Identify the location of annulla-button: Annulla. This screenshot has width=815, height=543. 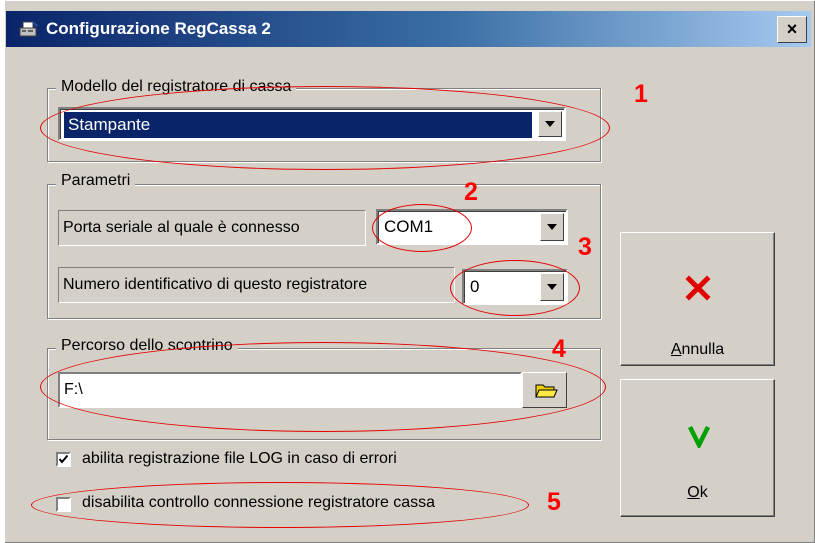
(697, 299).